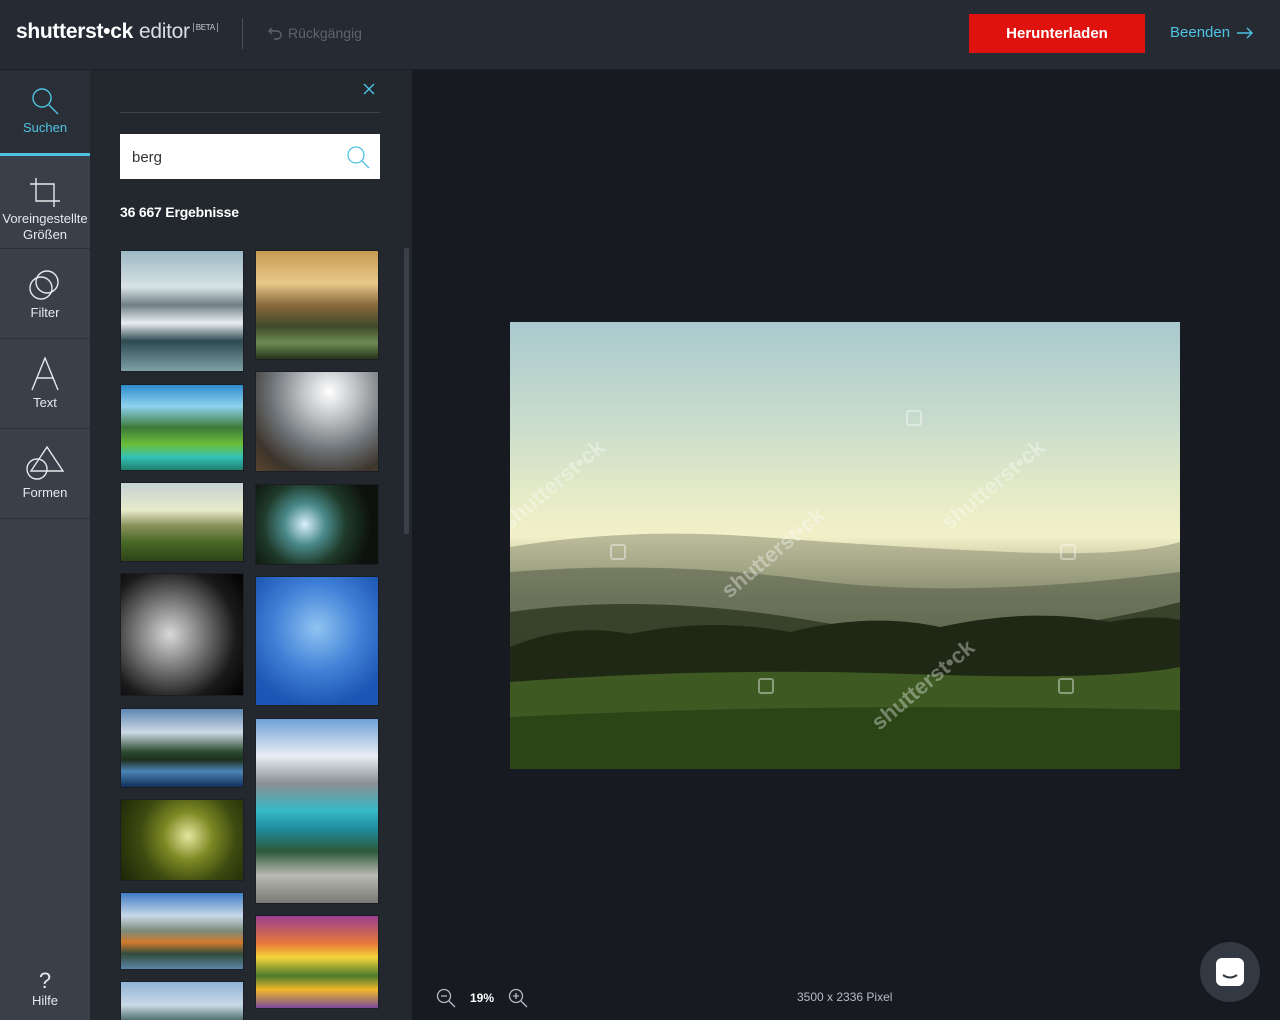 This screenshot has height=1020, width=1280. I want to click on zoom-controls: 19%, so click(482, 998).